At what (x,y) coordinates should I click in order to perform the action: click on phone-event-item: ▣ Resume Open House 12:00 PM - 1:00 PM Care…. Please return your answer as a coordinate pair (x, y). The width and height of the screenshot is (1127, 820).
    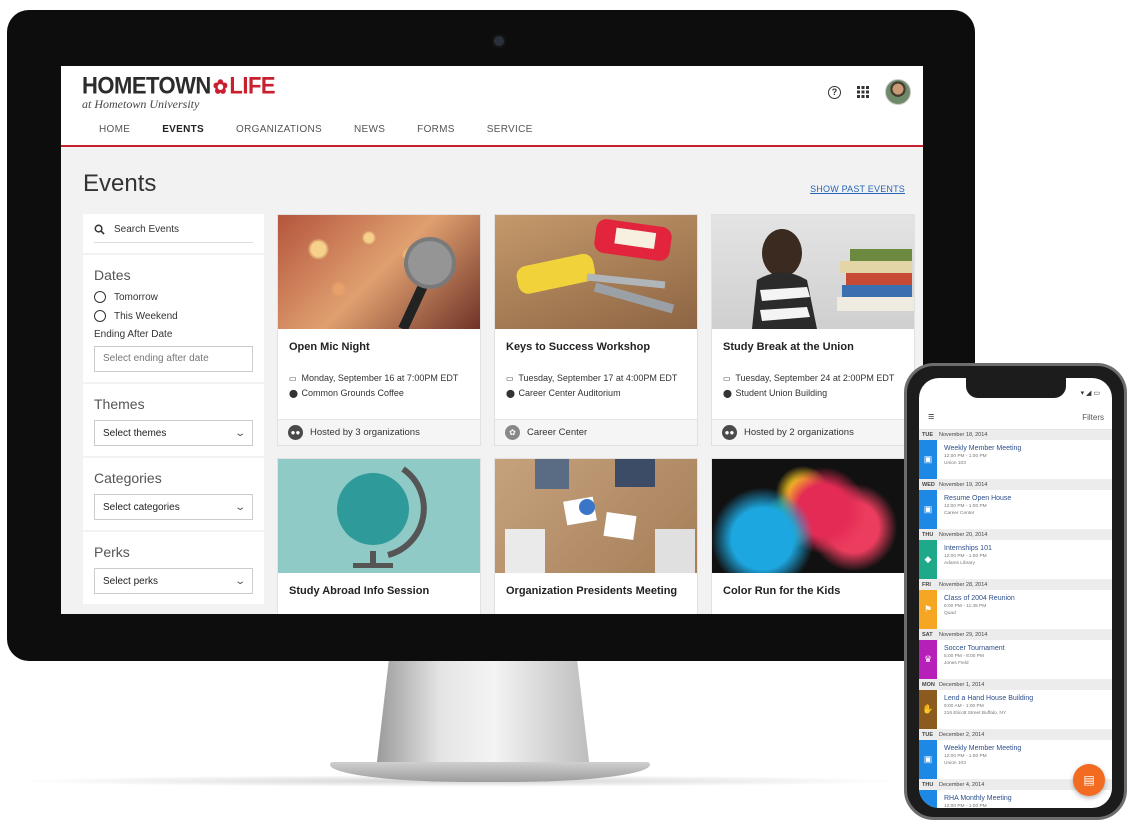
    Looking at the image, I should click on (1015, 510).